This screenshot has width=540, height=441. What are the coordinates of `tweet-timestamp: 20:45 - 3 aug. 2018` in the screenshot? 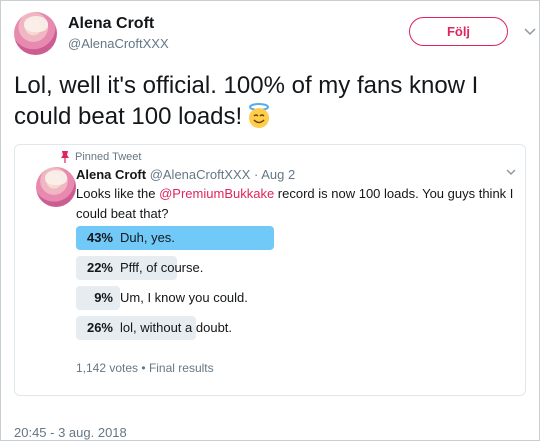 It's located at (70, 432).